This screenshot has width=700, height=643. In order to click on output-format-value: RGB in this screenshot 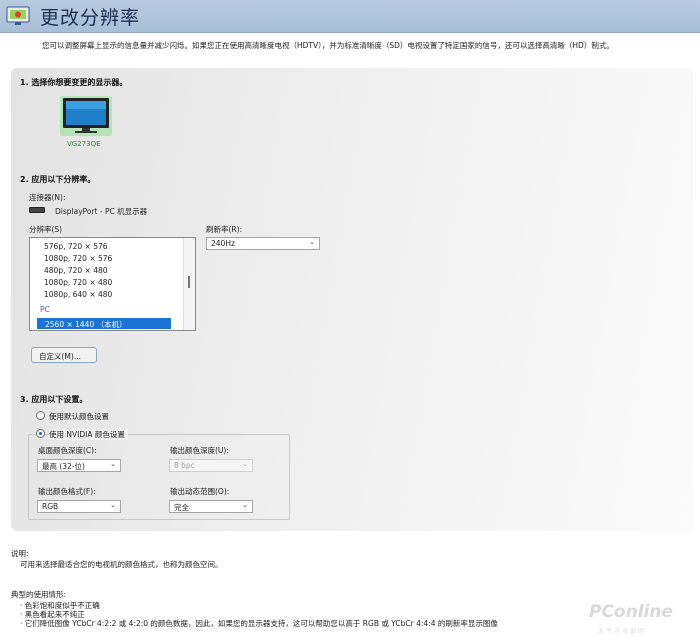, I will do `click(50, 506)`.